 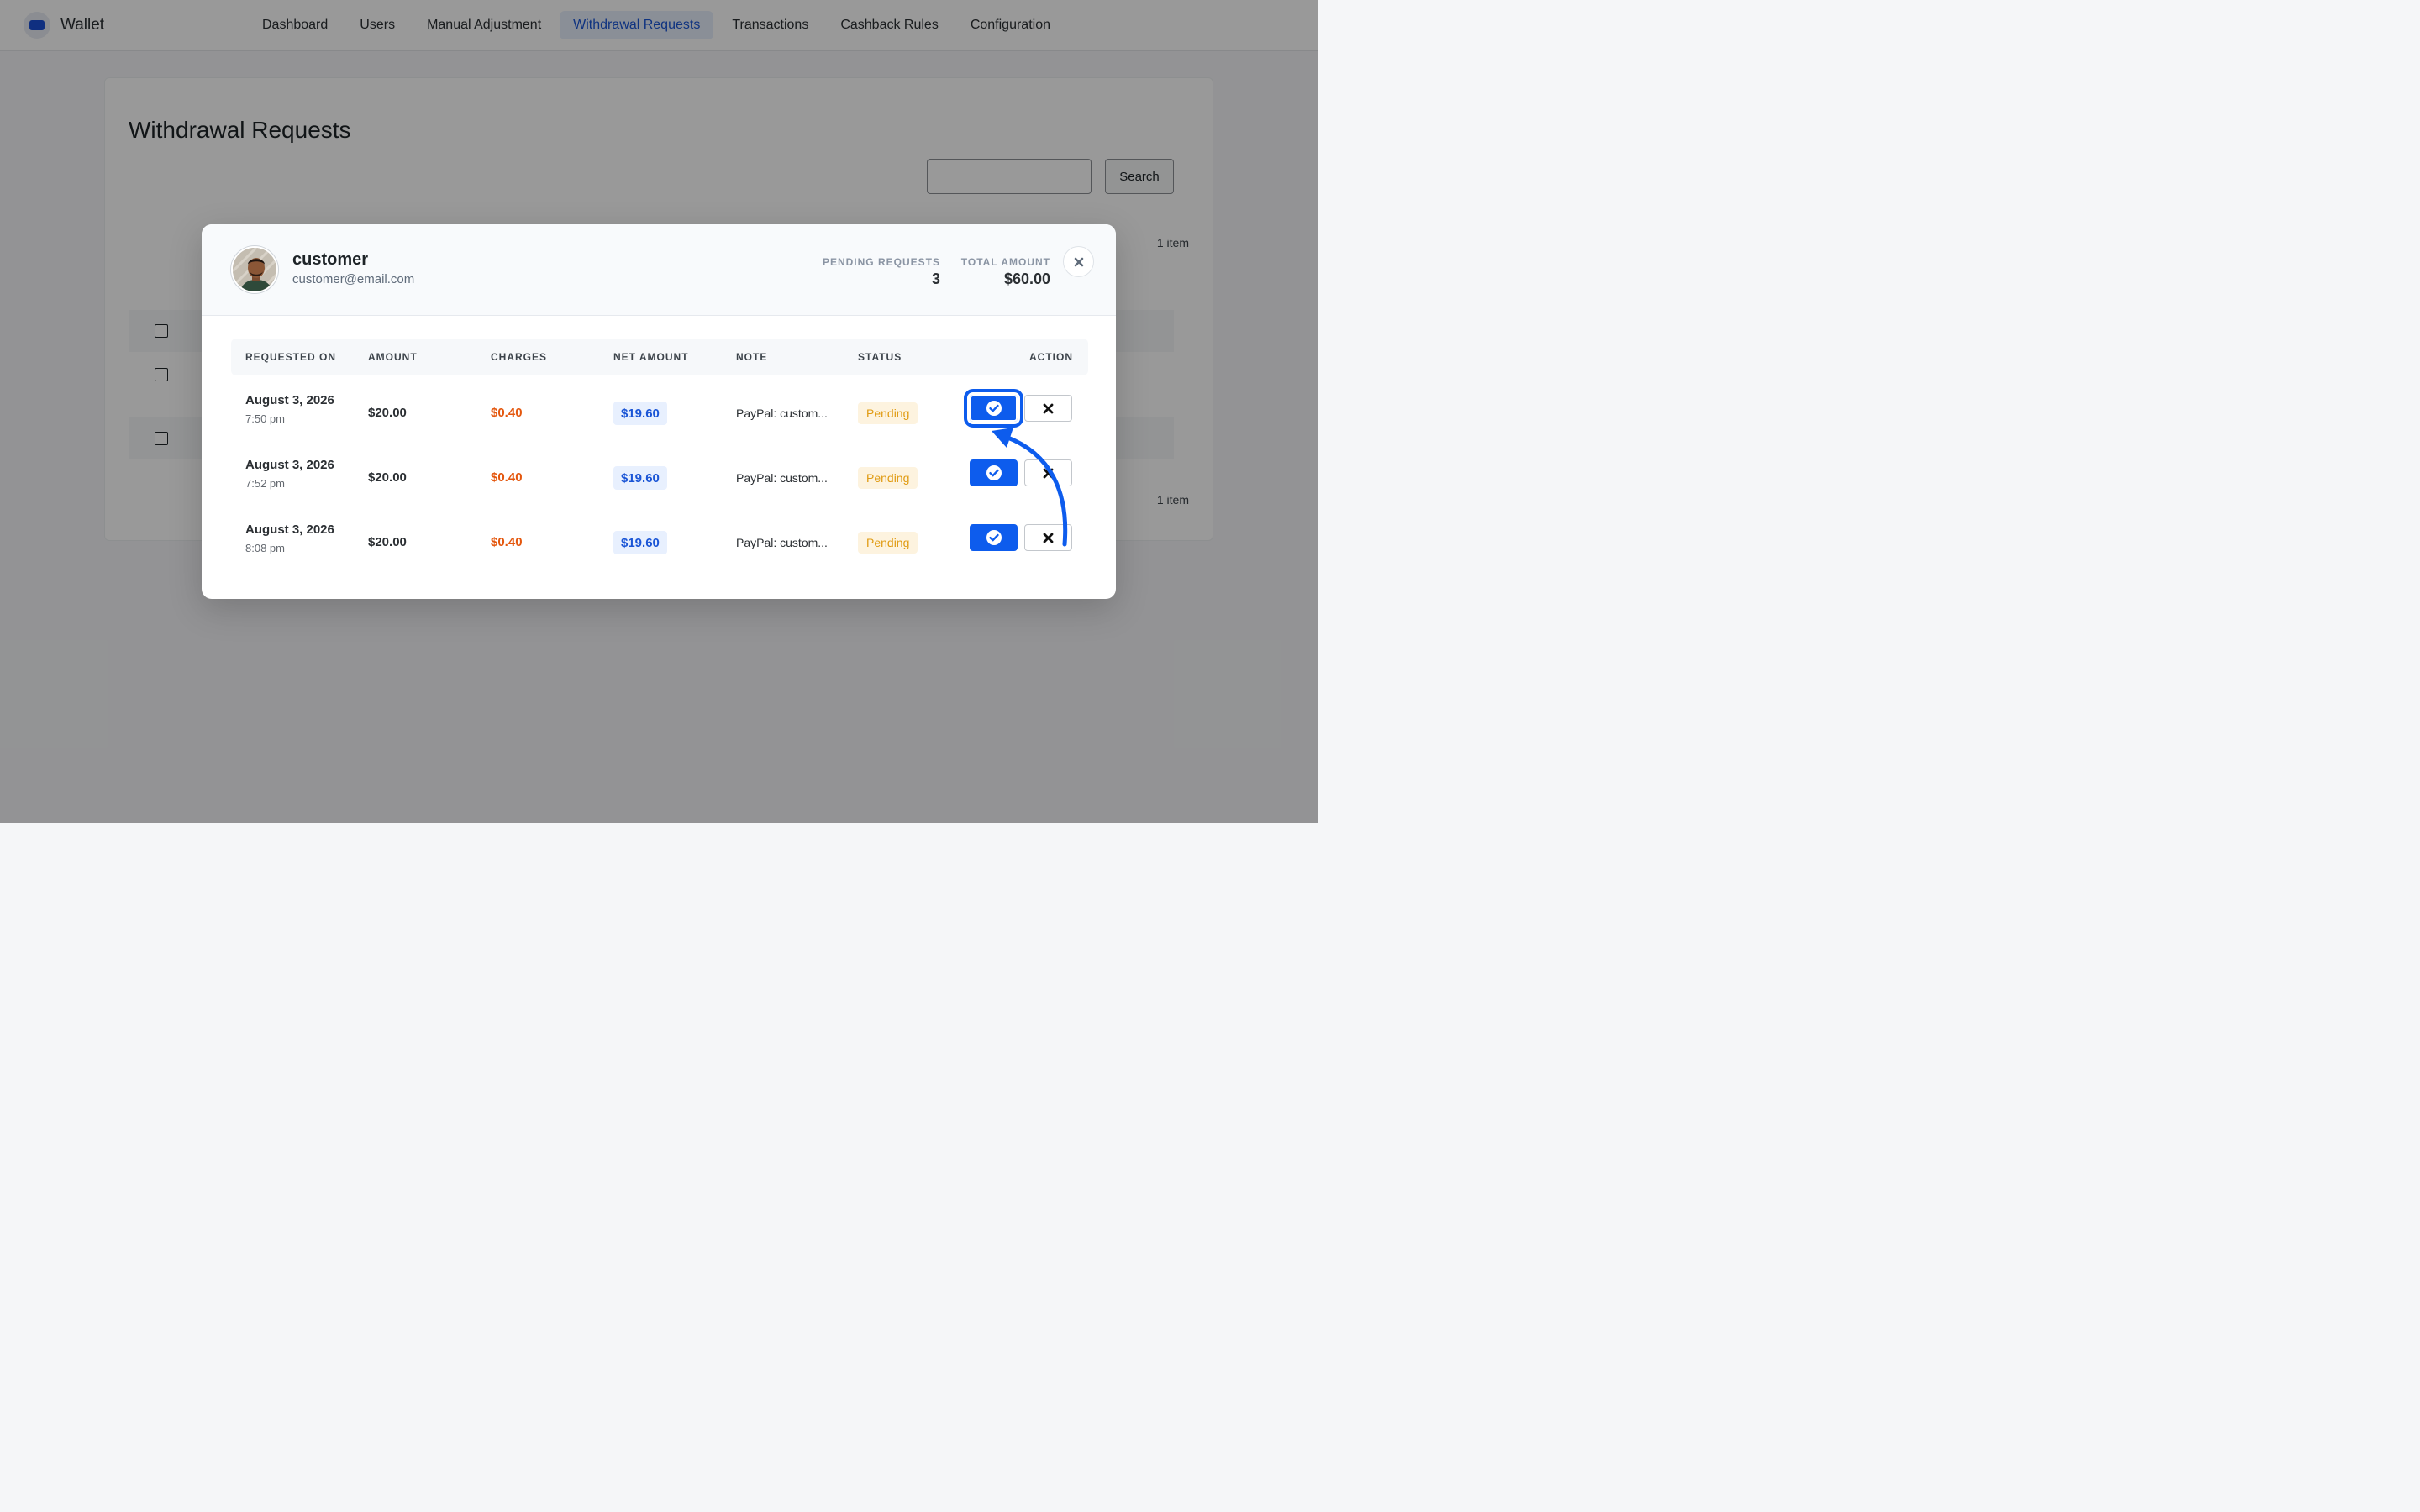 What do you see at coordinates (291, 357) in the screenshot?
I see `column-requested-on: REQUESTED ON` at bounding box center [291, 357].